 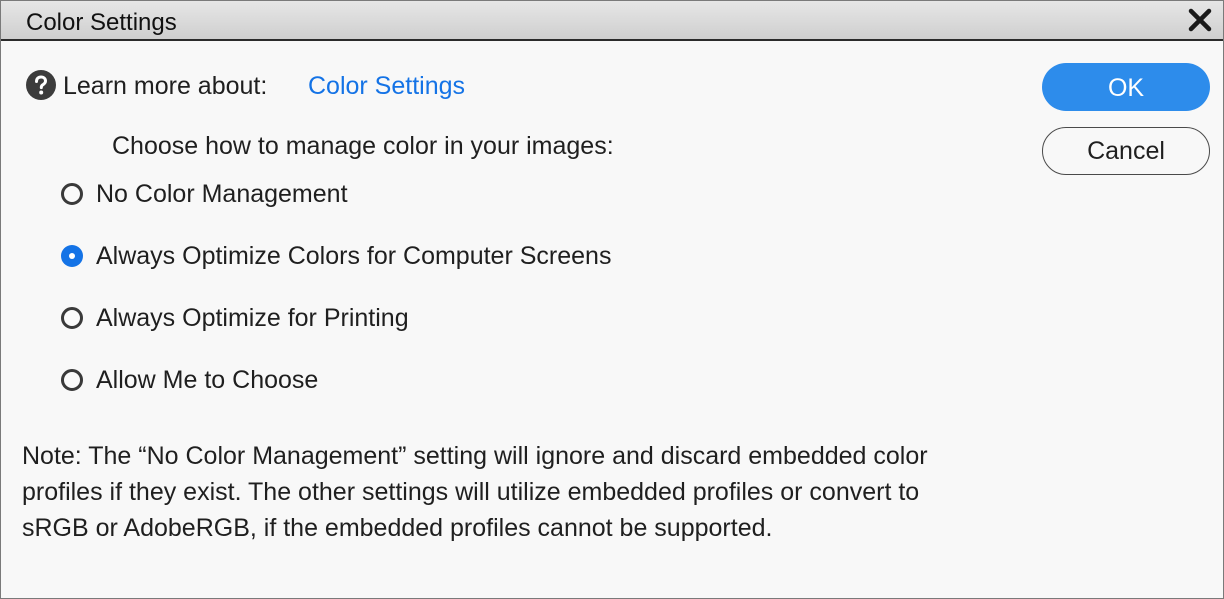 I want to click on color-settings-help-link: Color Settings, so click(x=386, y=86).